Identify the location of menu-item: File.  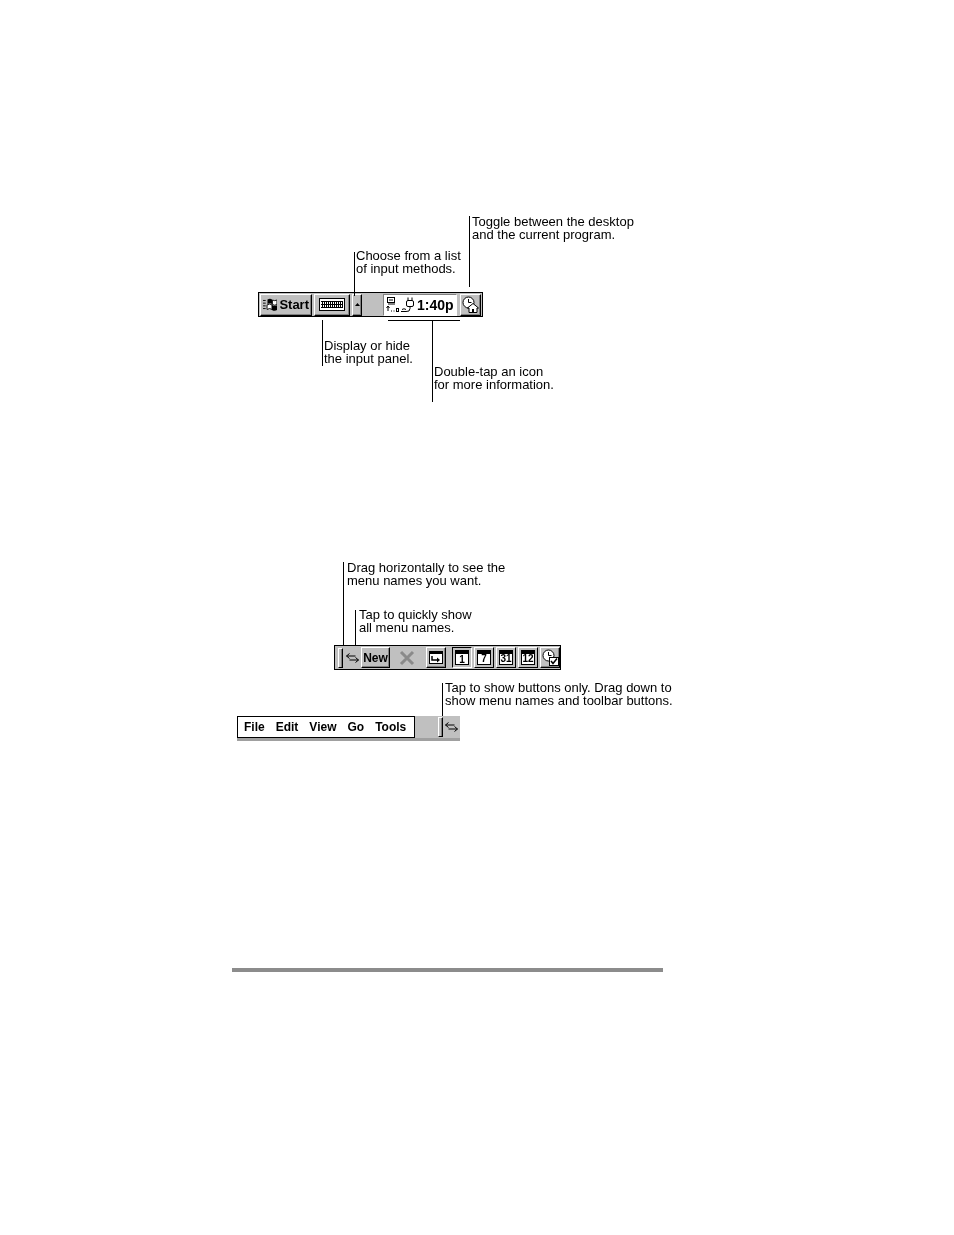
(254, 727).